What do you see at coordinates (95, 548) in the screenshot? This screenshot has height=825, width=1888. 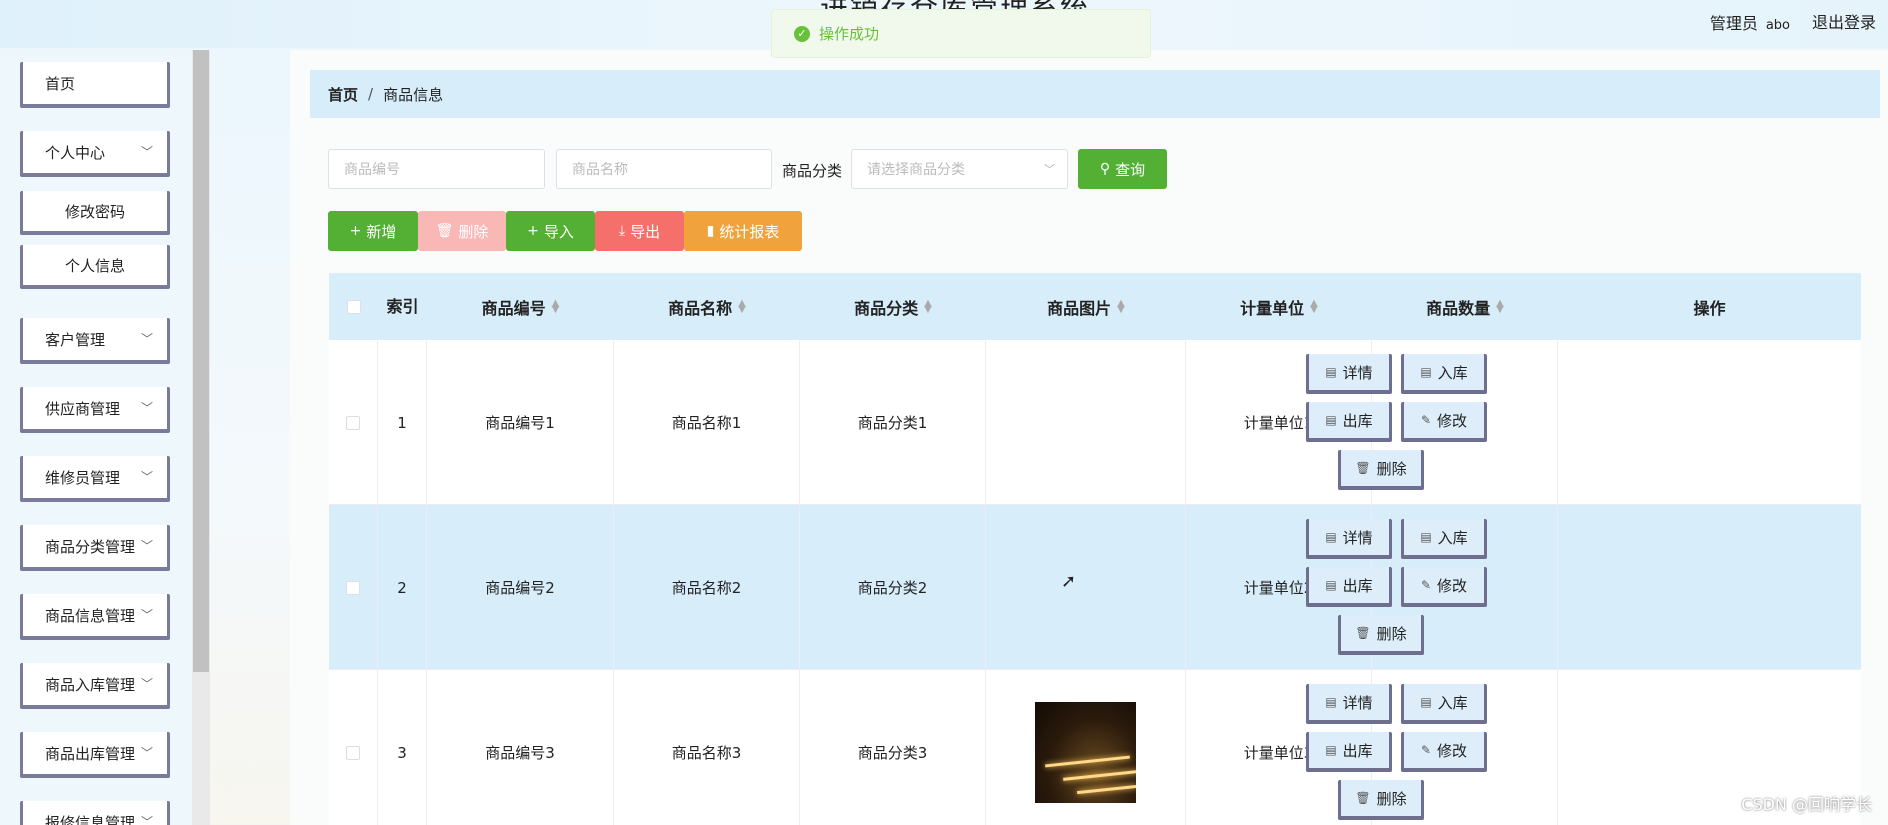 I see `sidebar-item-7: 商品分类管理 ﹀` at bounding box center [95, 548].